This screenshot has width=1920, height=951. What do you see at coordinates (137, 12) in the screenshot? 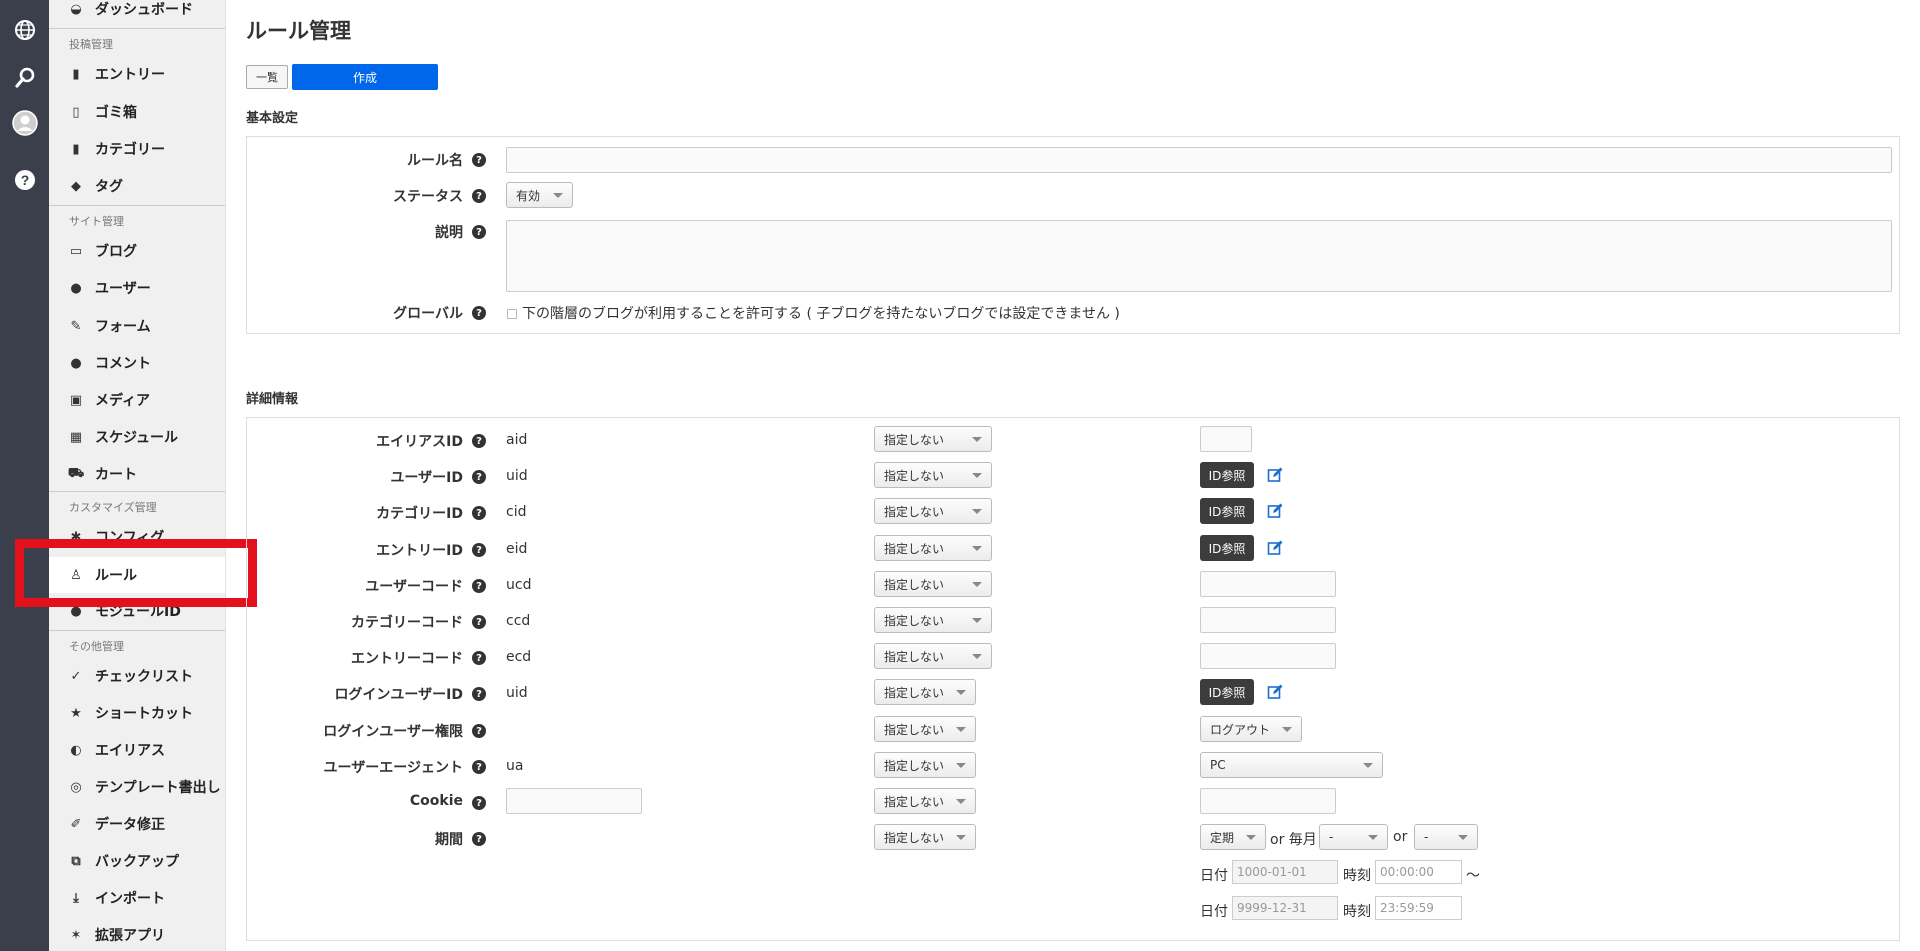
I see `sidebar-item-dashboard: ◒ ダッシュボード` at bounding box center [137, 12].